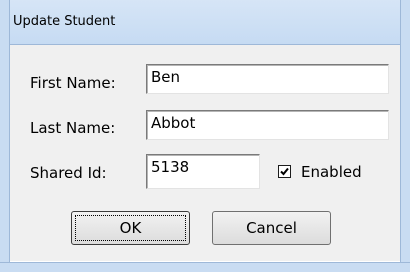 Image resolution: width=410 pixels, height=272 pixels. I want to click on enabled-label: Enabled, so click(331, 172).